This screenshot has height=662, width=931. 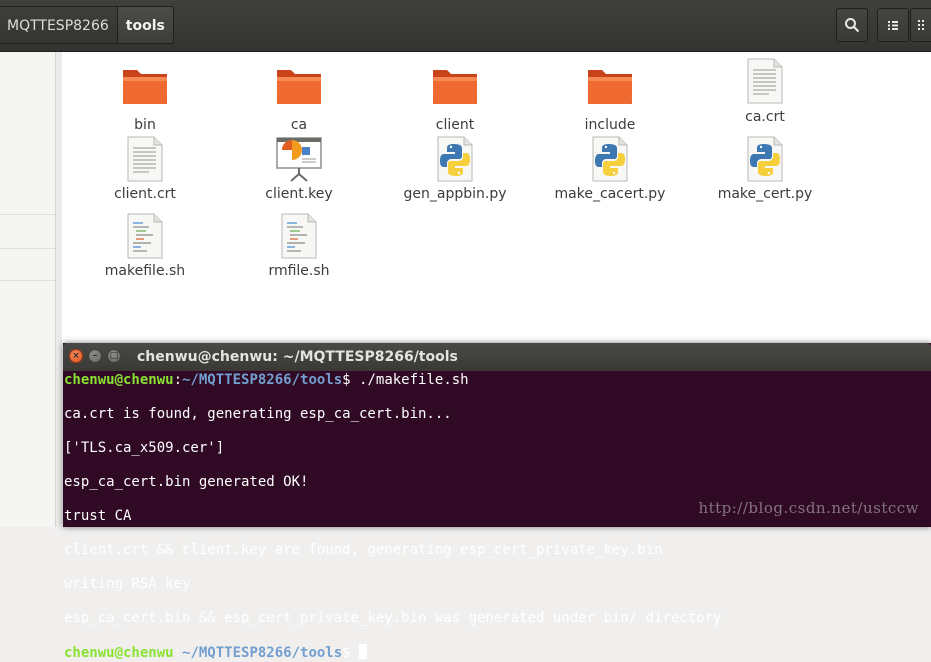 What do you see at coordinates (297, 357) in the screenshot?
I see `terminal-title: chenwu@chenwu: ~/MQTTESP8266/tools` at bounding box center [297, 357].